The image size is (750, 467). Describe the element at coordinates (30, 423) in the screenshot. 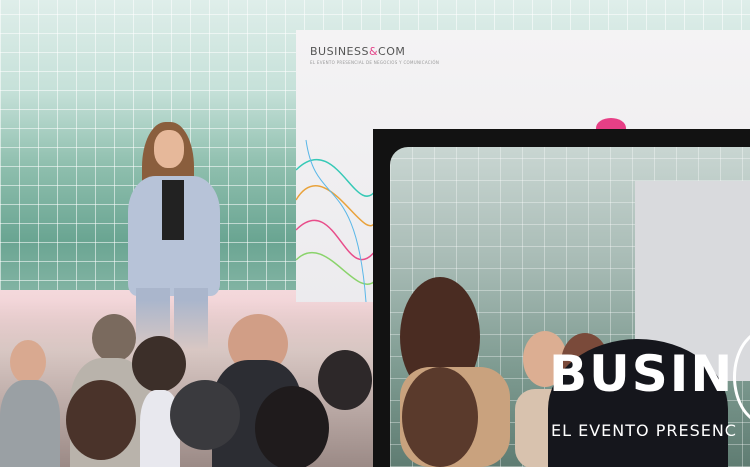

I see `audience-body` at that location.